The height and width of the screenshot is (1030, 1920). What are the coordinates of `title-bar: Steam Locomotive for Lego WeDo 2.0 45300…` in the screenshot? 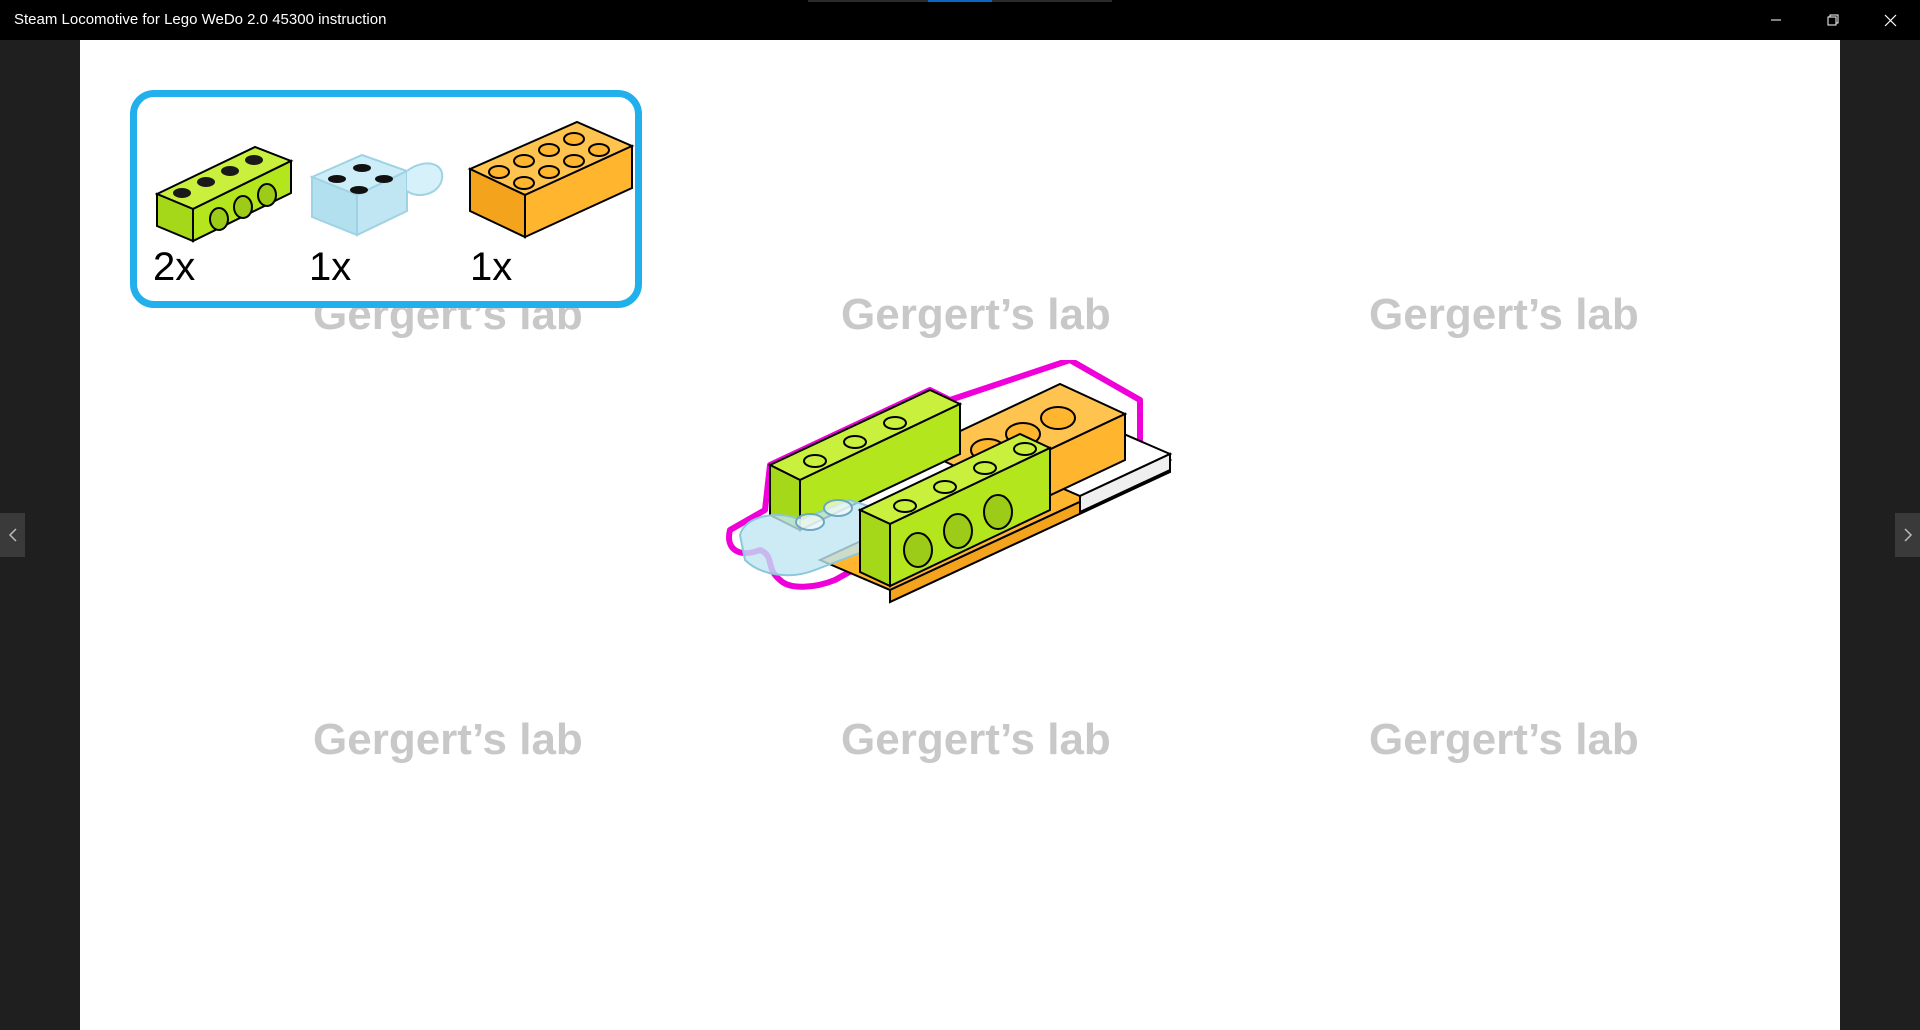 It's located at (960, 20).